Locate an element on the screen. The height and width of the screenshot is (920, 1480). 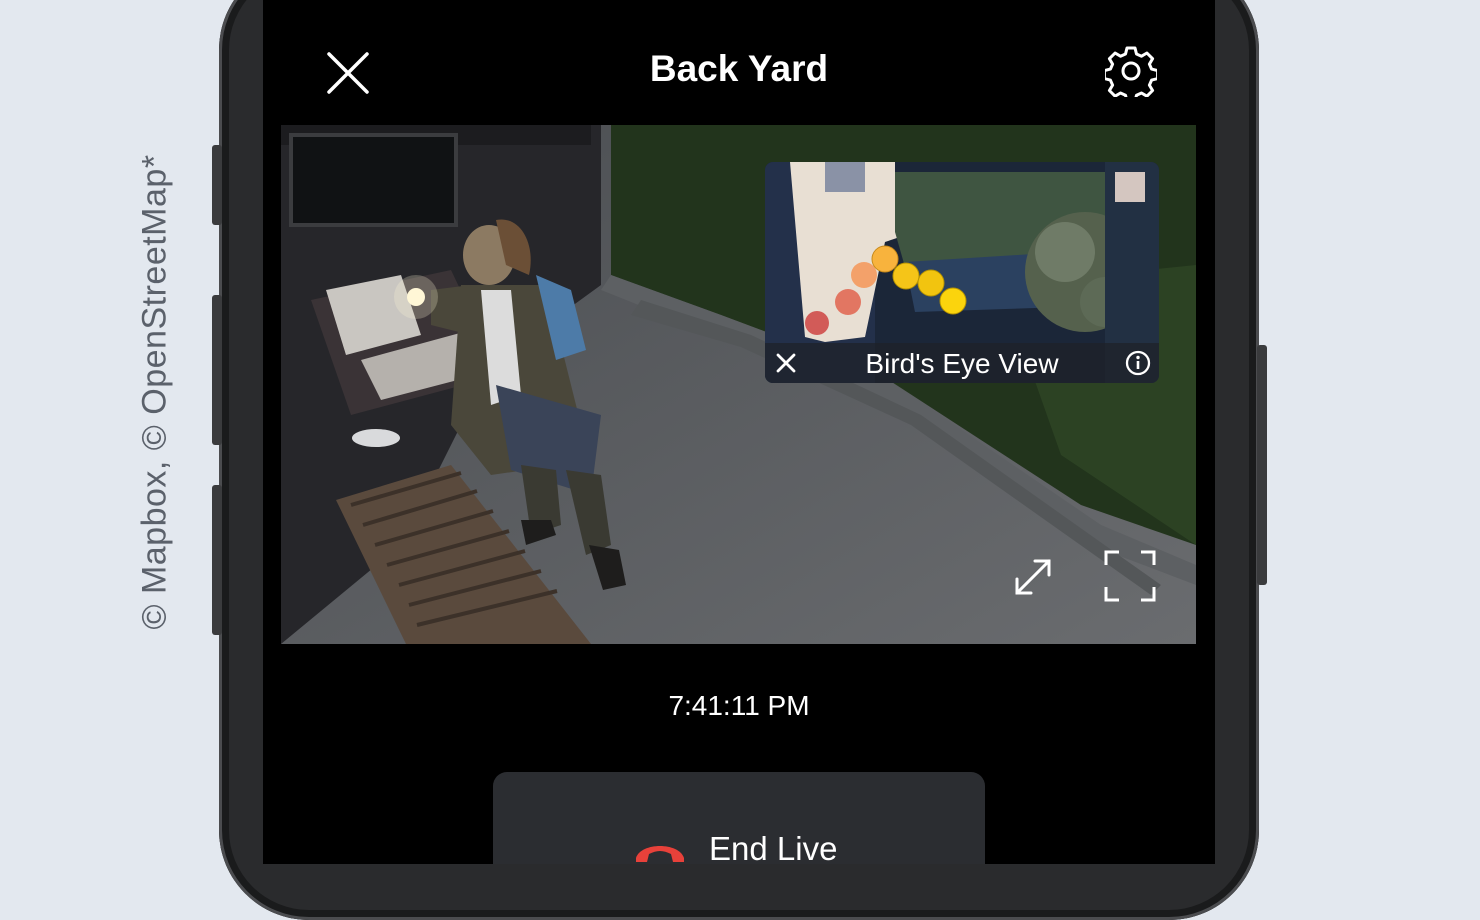
birds-eye-view-label: Bird's Eye View is located at coordinates (962, 363).